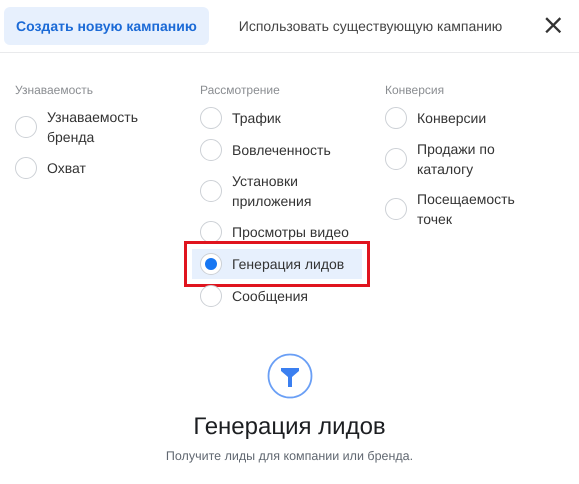 The image size is (579, 484). I want to click on option-label: Просмотры видео, so click(290, 232).